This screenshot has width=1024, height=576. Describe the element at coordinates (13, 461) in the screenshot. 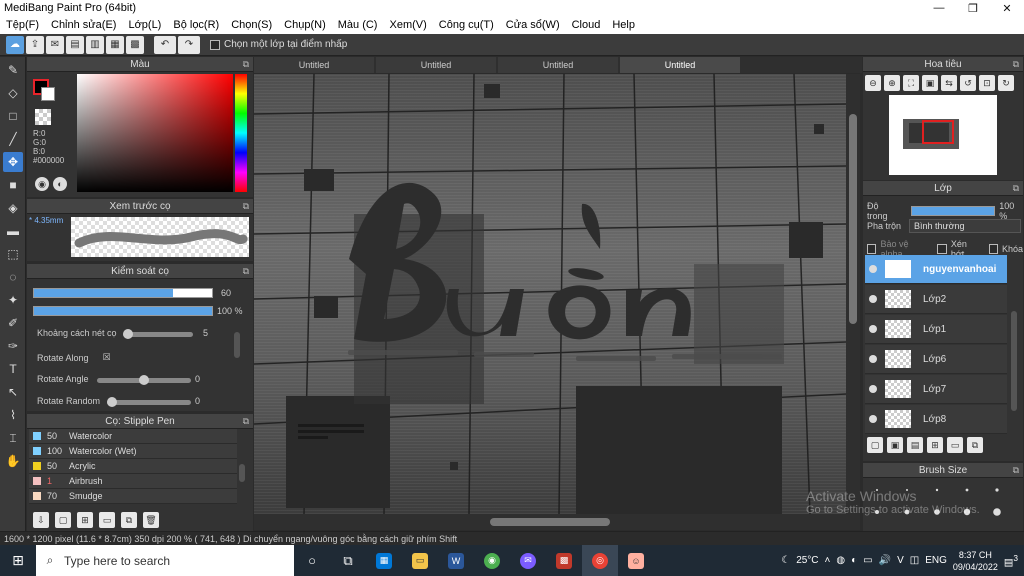

I see `hand-tool-icon: ✋` at that location.